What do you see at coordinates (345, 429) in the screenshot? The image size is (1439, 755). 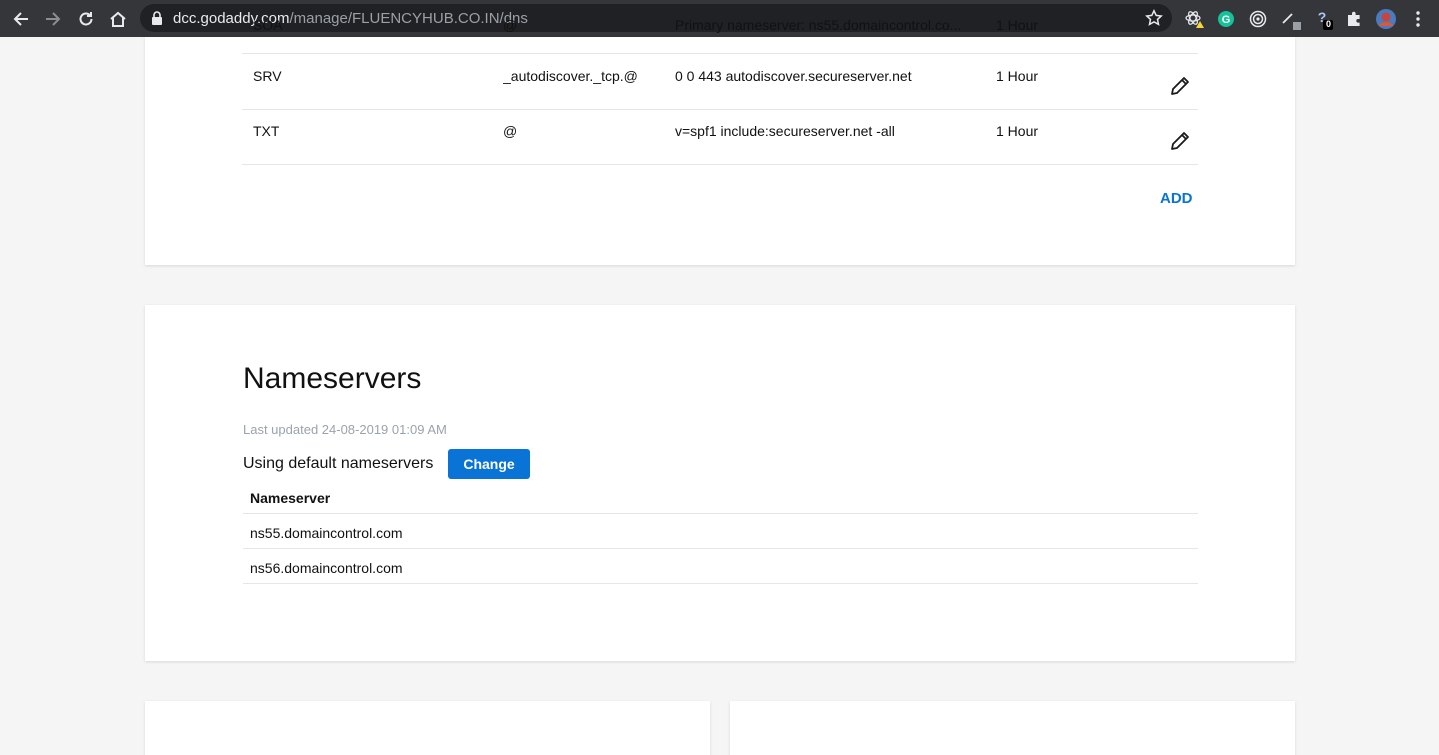 I see `last-updated-text: Last updated 24-08-2019 01:09 AM` at bounding box center [345, 429].